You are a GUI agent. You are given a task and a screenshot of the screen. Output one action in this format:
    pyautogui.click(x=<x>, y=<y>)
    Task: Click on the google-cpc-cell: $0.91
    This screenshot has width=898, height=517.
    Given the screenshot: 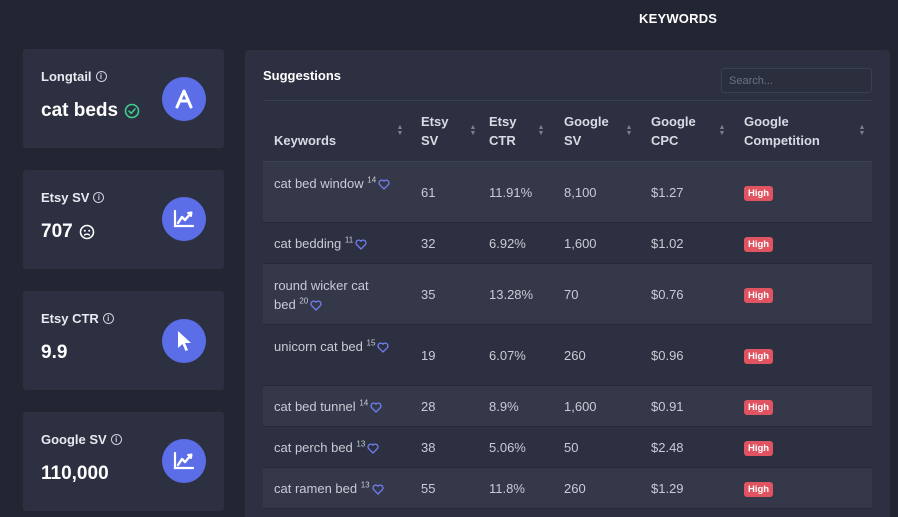 What is the action you would take?
    pyautogui.click(x=667, y=406)
    